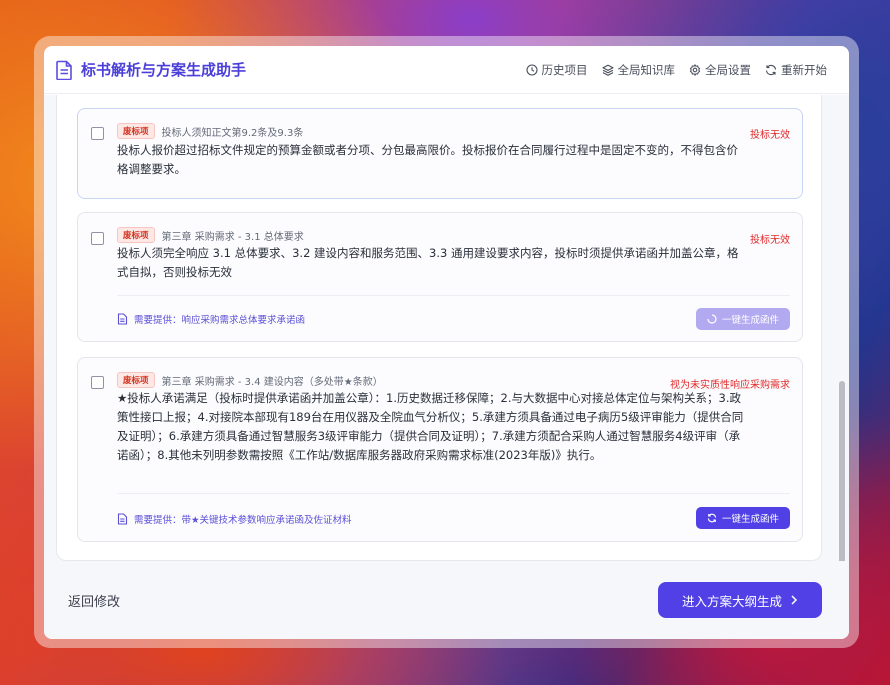  Describe the element at coordinates (94, 600) in the screenshot. I see `back-modify-link: 返回修改` at that location.